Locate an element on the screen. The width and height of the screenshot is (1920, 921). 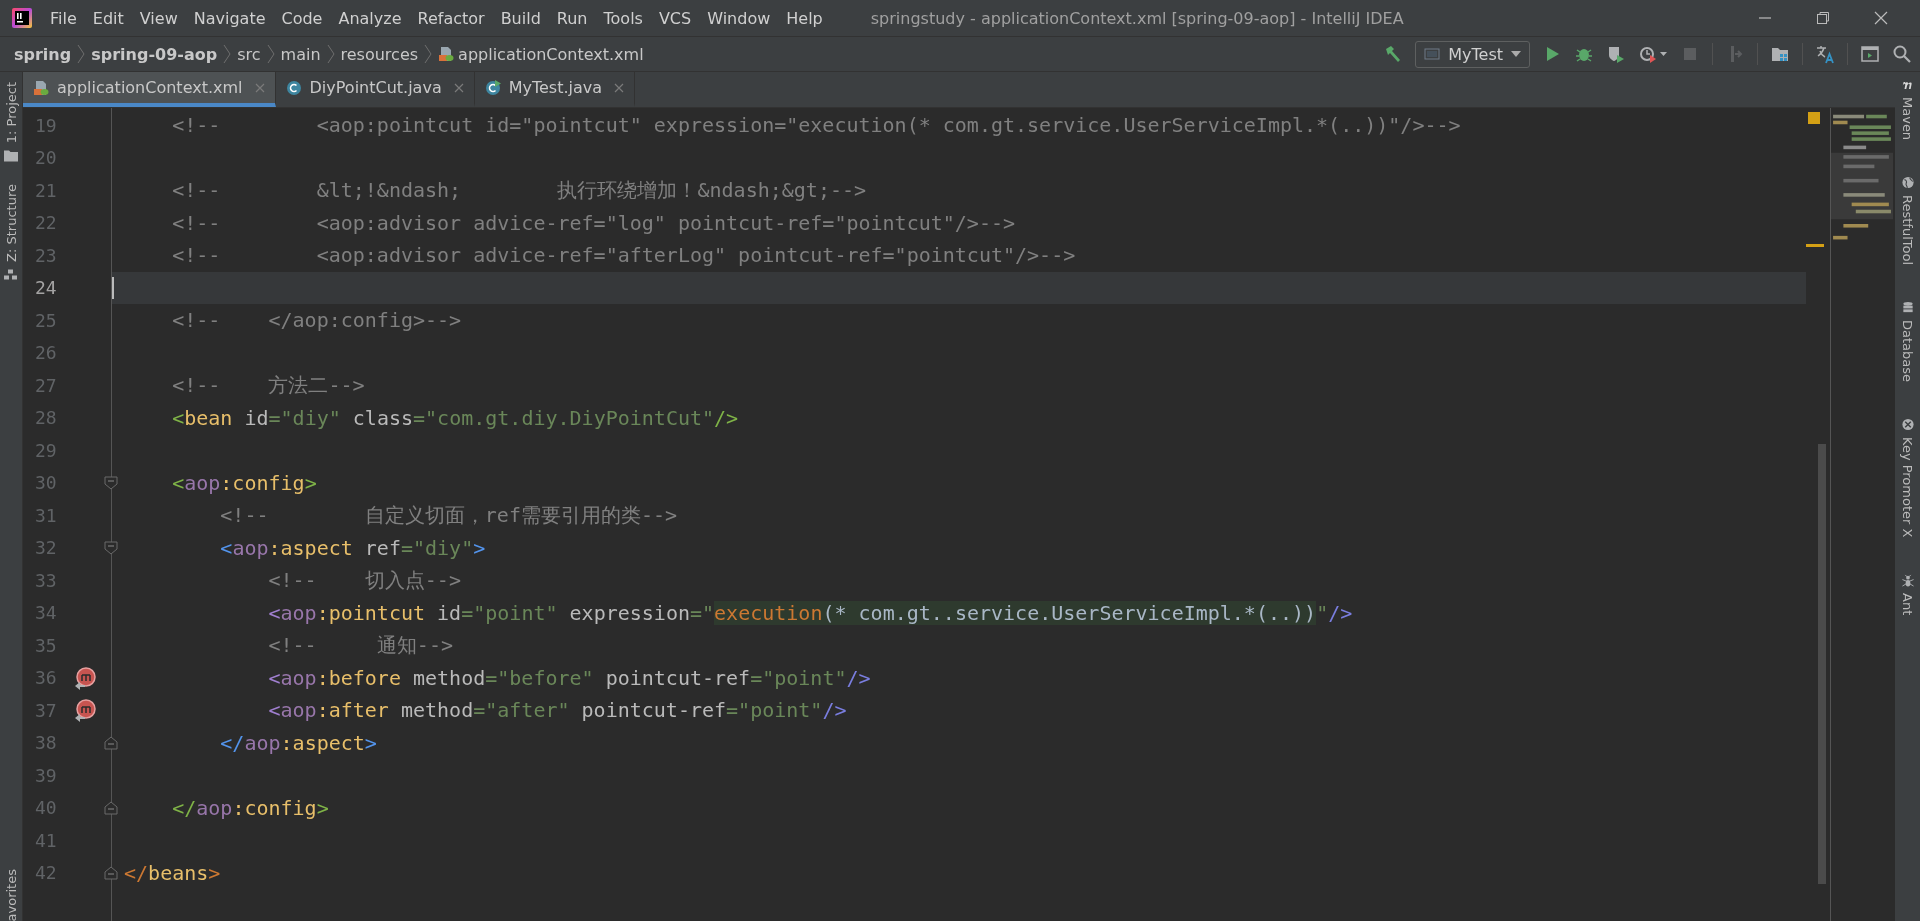
line-number: 28 is located at coordinates (46, 418).